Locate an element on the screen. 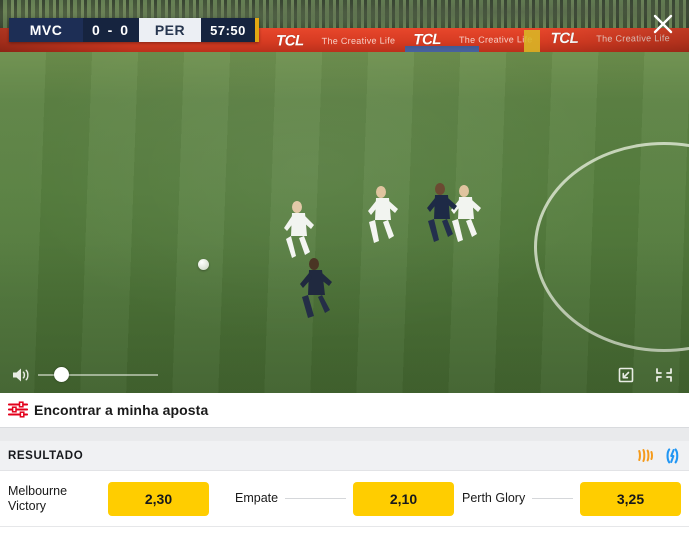 This screenshot has width=689, height=539. scoreboard-home-team: MVC is located at coordinates (46, 30).